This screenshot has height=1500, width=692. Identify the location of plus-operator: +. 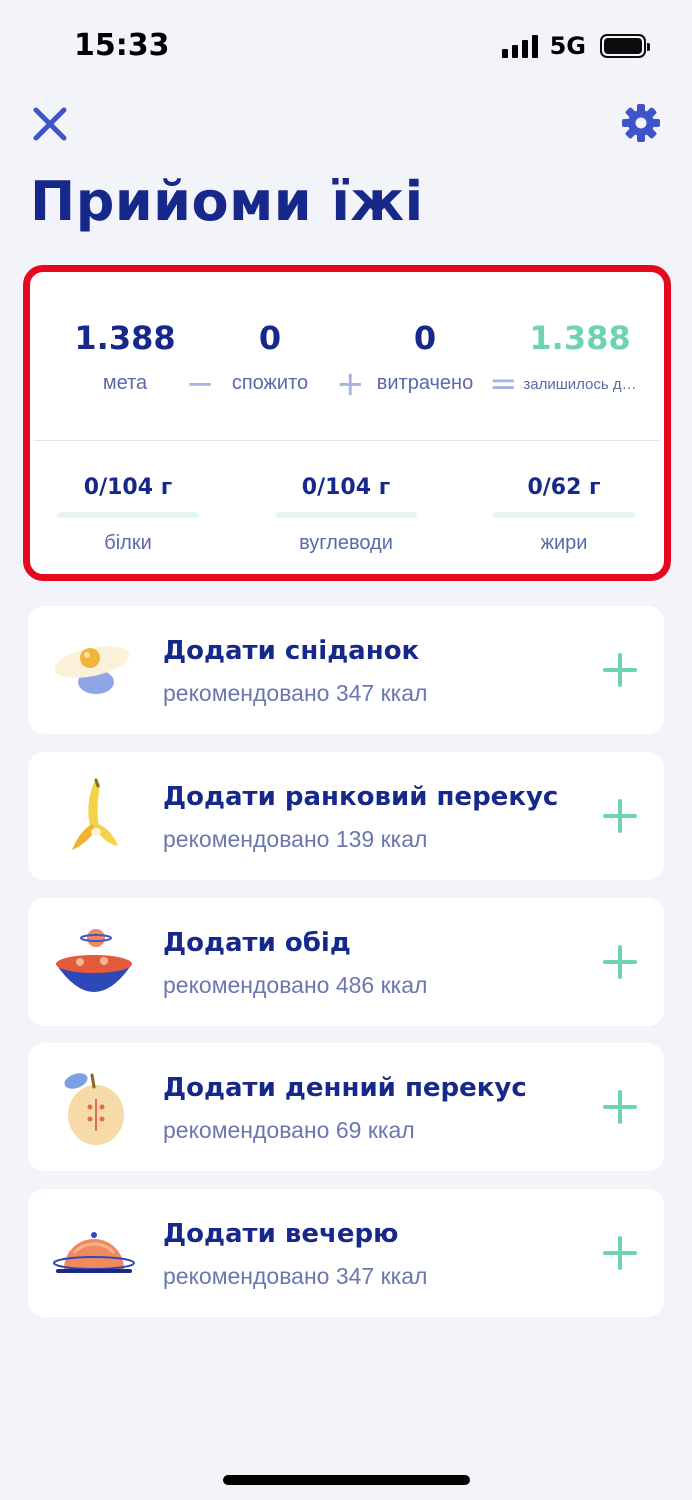
(350, 384).